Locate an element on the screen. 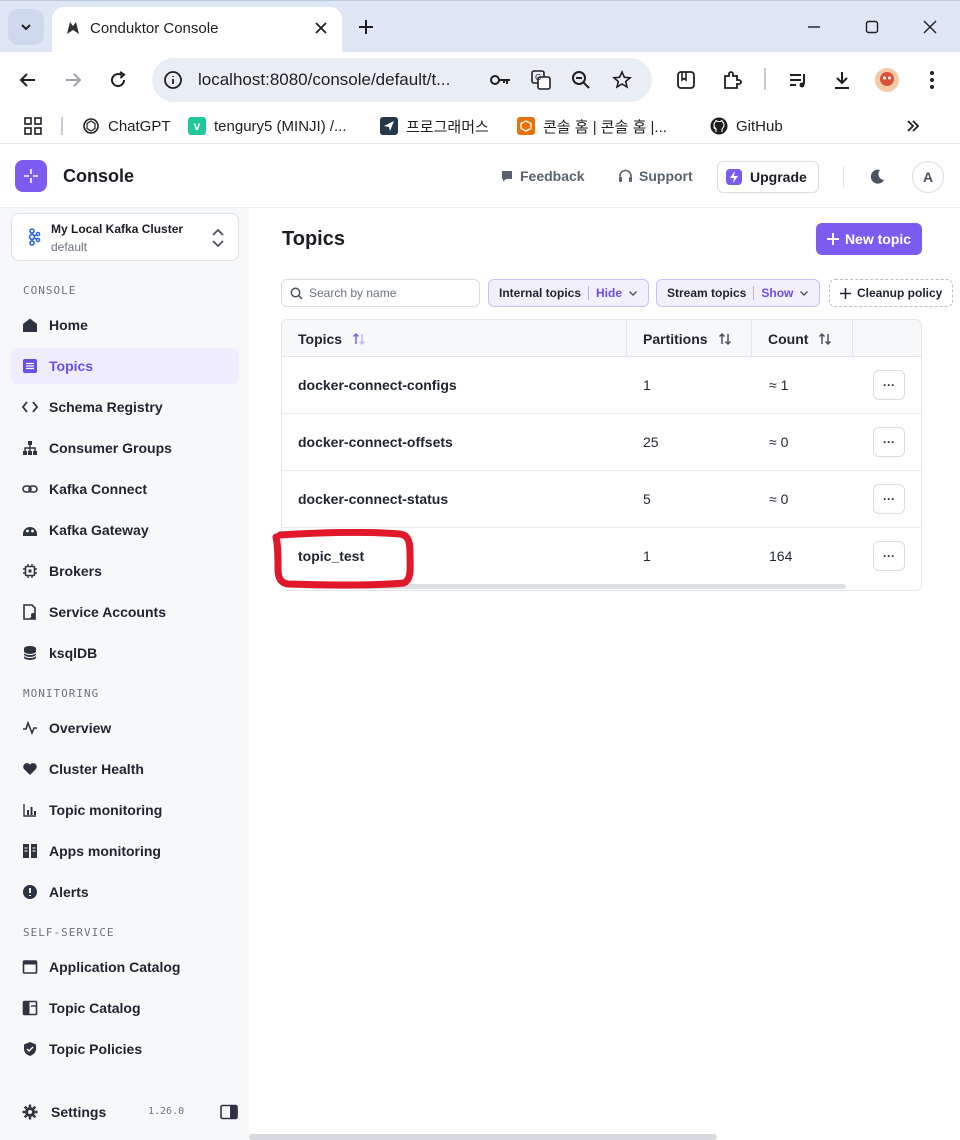 This screenshot has height=1140, width=960. filter-stream-topics: Stream topics Show is located at coordinates (738, 293).